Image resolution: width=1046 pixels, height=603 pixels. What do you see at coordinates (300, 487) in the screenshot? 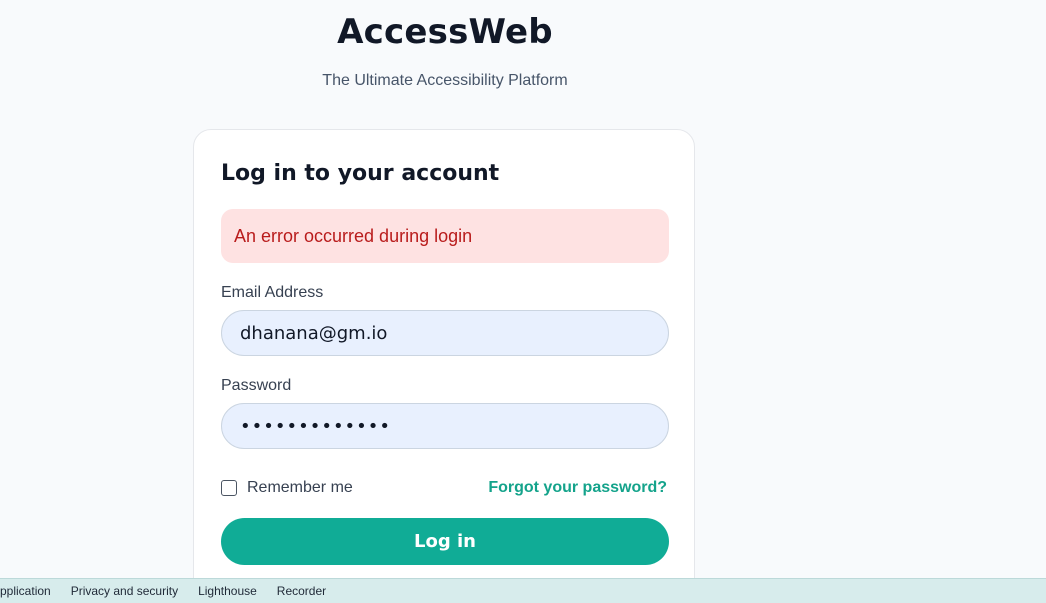
I see `remember-me-label: Remember me` at bounding box center [300, 487].